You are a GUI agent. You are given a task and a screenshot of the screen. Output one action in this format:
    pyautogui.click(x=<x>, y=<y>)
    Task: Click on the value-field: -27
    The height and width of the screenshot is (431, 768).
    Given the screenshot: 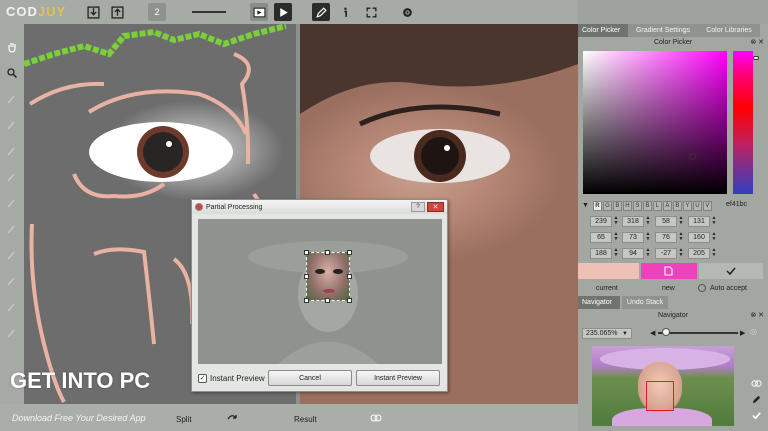 What is the action you would take?
    pyautogui.click(x=666, y=253)
    